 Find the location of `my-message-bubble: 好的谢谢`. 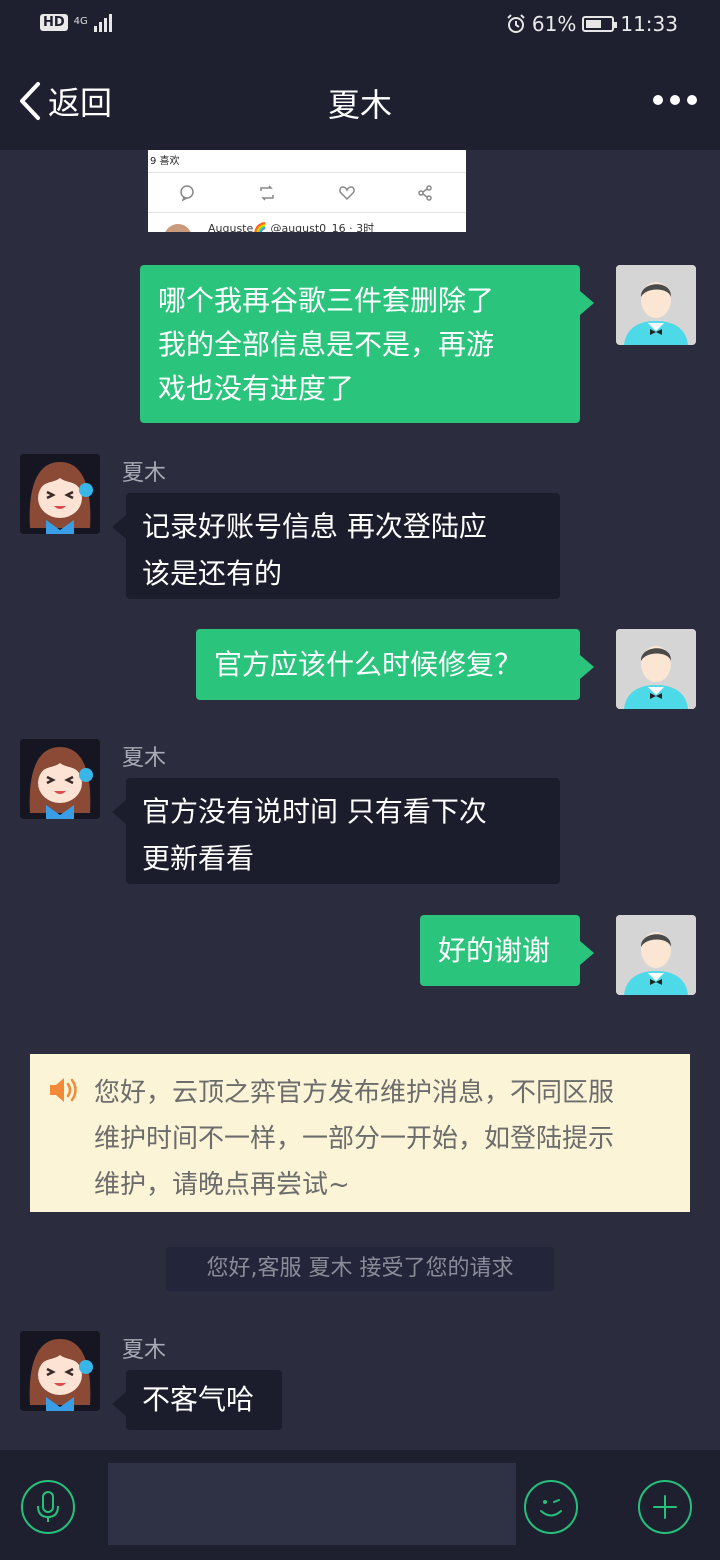

my-message-bubble: 好的谢谢 is located at coordinates (507, 950).